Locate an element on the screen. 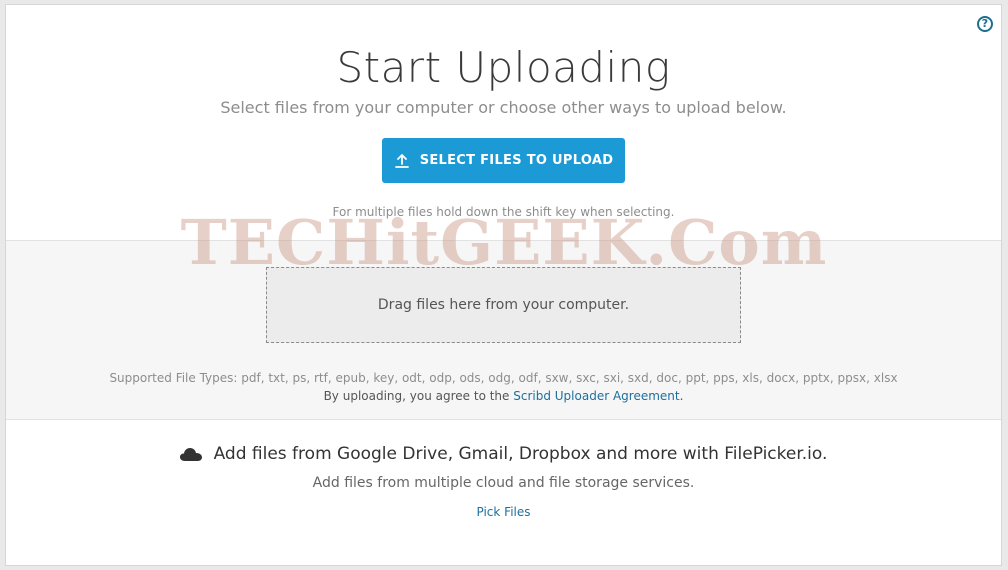  select-files-button: SELECT FILES TO UPLOAD is located at coordinates (503, 160).